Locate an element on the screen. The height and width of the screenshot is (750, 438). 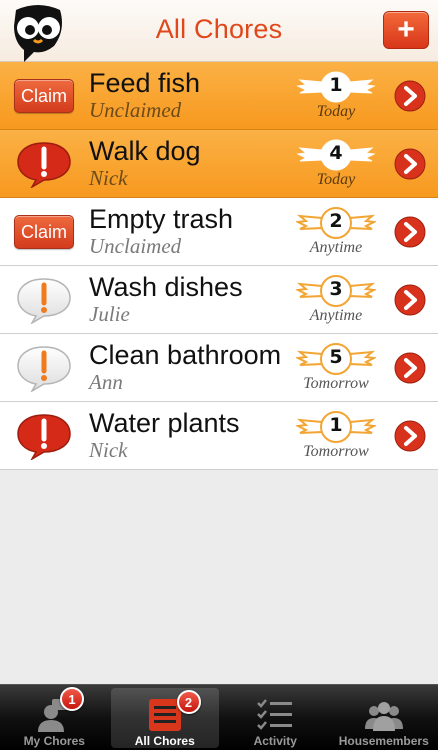
chore-assignee: Ann is located at coordinates (106, 382).